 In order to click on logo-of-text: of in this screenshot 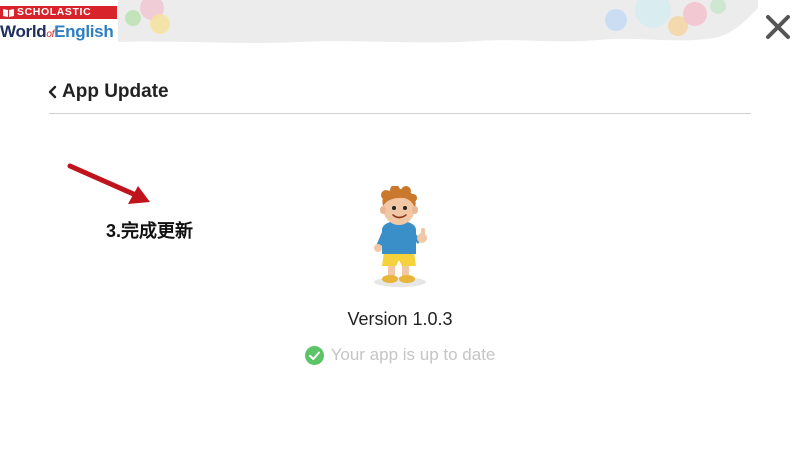, I will do `click(50, 34)`.